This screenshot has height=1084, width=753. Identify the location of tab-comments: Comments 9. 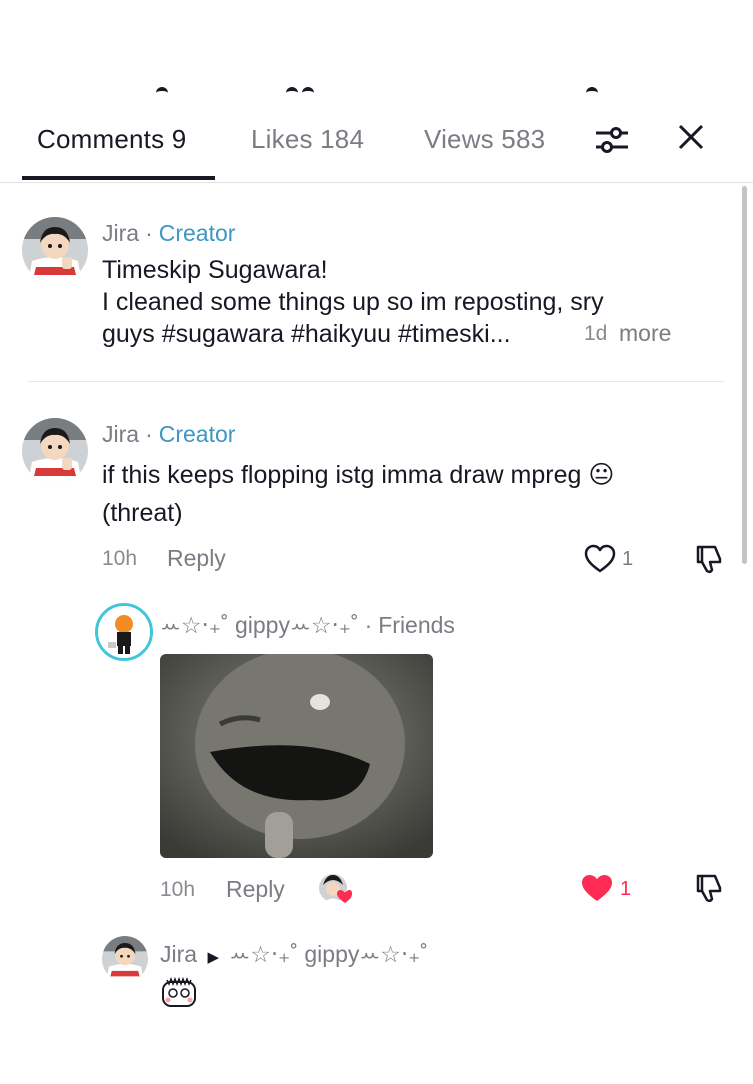
(111, 139).